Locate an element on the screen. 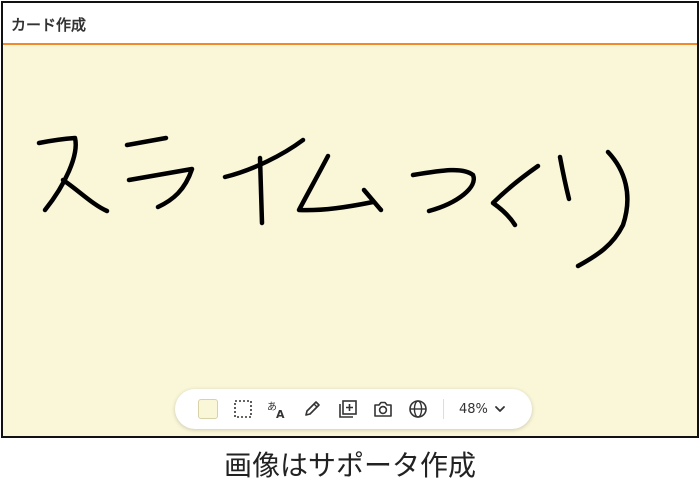  text-icon: あ A is located at coordinates (276, 410).